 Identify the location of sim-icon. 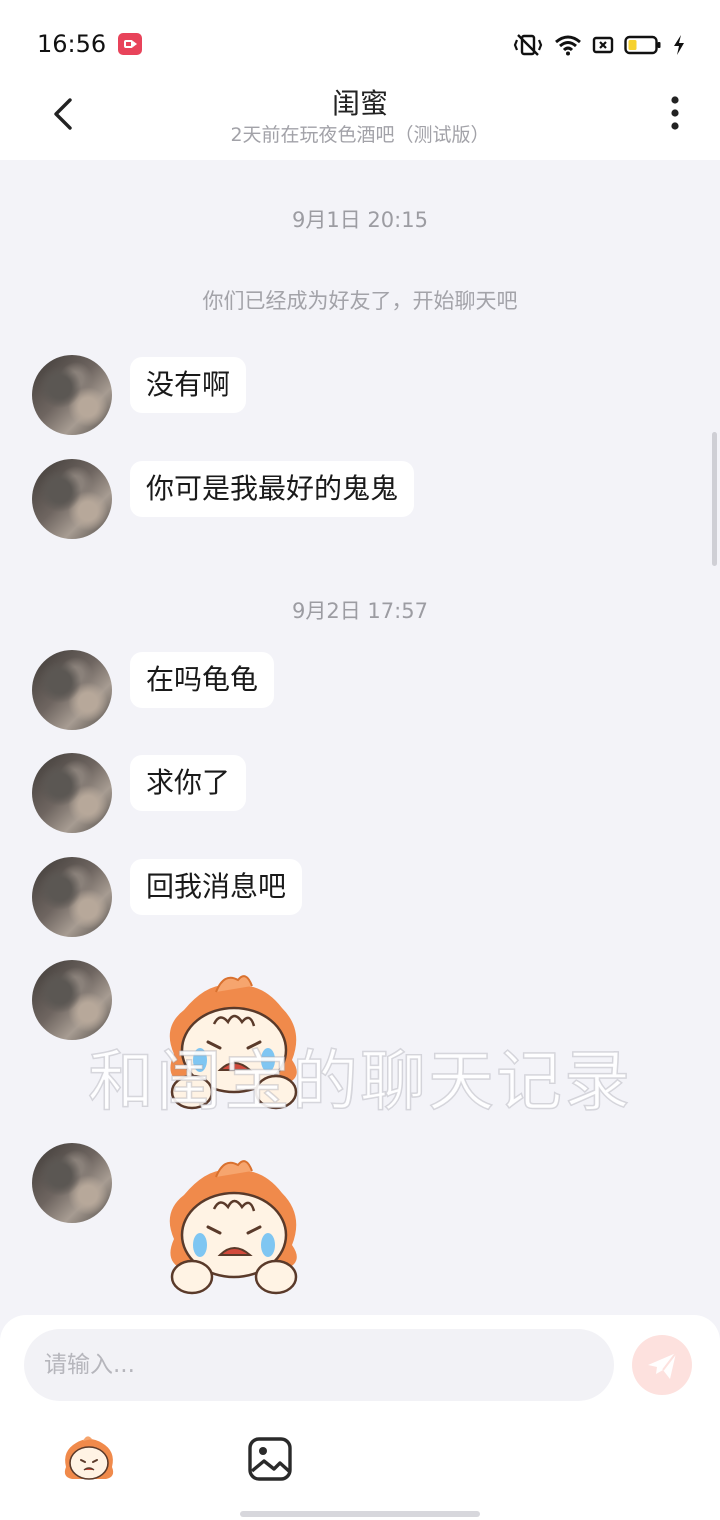
(603, 45).